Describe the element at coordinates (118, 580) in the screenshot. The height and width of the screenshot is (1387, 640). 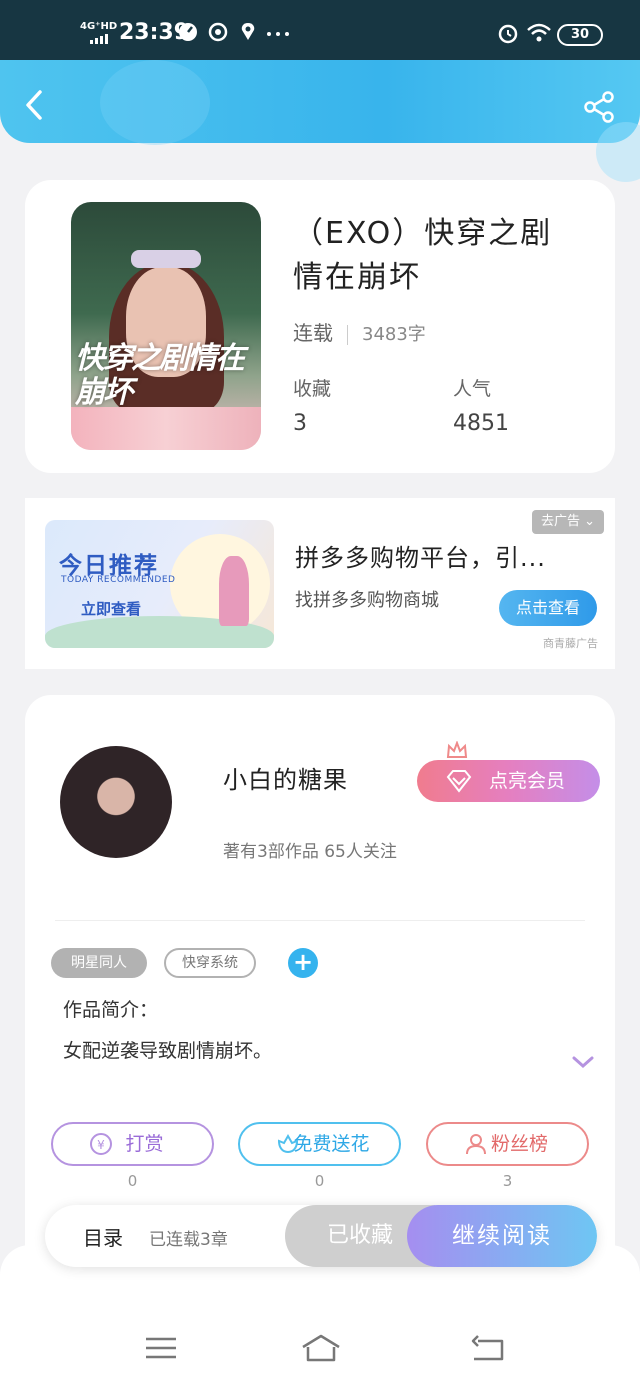
I see `ad-image-subtitle: TODAY RECOMMENDED` at that location.